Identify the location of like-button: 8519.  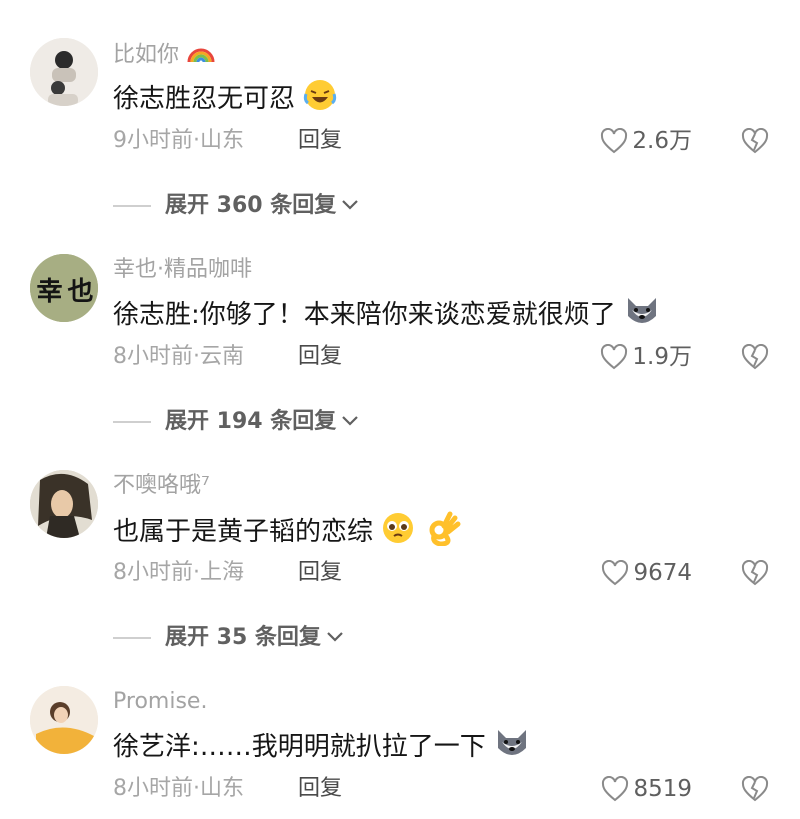
(646, 789).